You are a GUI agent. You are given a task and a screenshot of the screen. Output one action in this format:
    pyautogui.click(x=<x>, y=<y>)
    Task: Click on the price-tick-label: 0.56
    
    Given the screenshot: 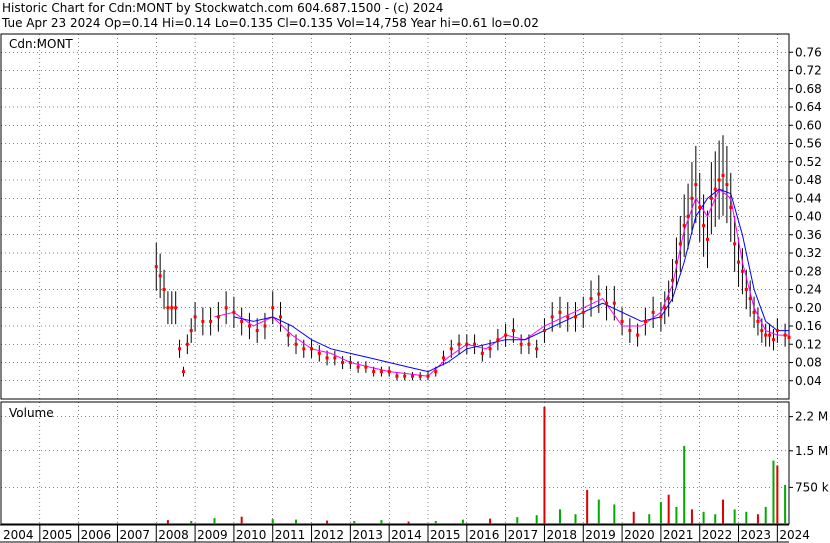 What is the action you would take?
    pyautogui.click(x=808, y=144)
    